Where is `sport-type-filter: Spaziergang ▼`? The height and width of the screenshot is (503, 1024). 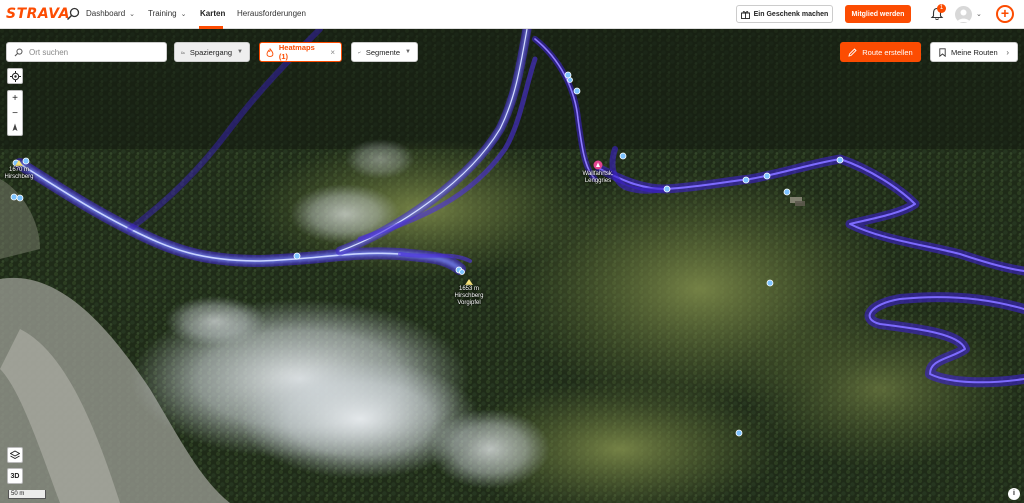
sport-type-filter: Spaziergang ▼ is located at coordinates (212, 52).